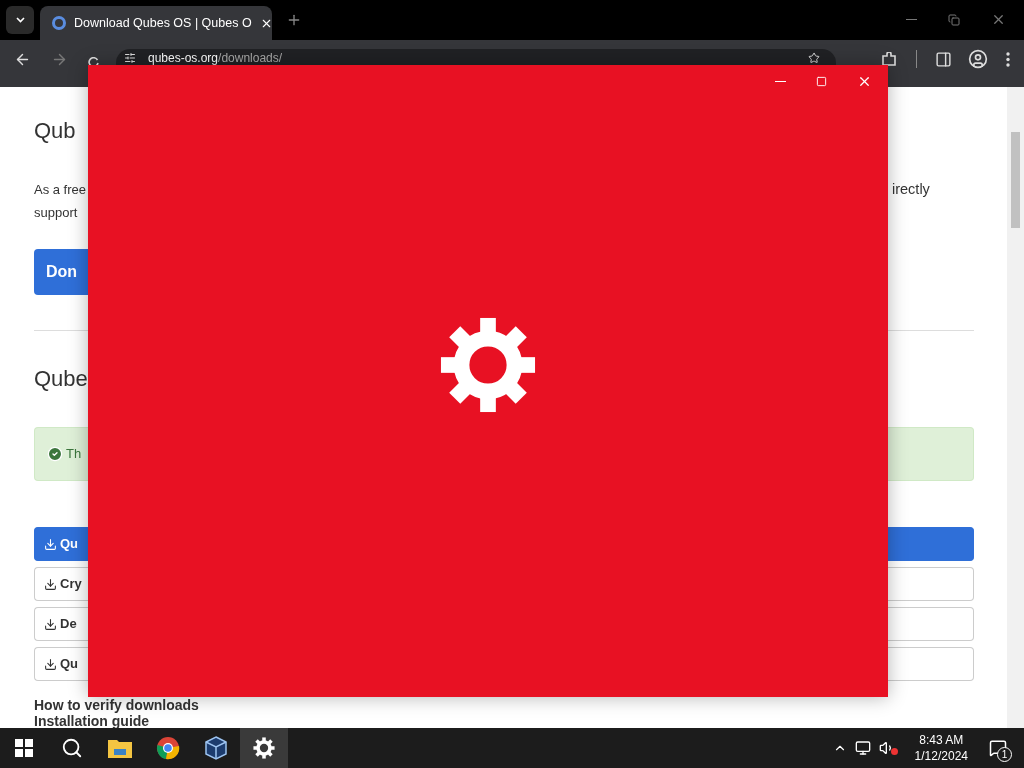 This screenshot has width=1024, height=768. Describe the element at coordinates (780, 81) in the screenshot. I see `minimize-icon` at that location.